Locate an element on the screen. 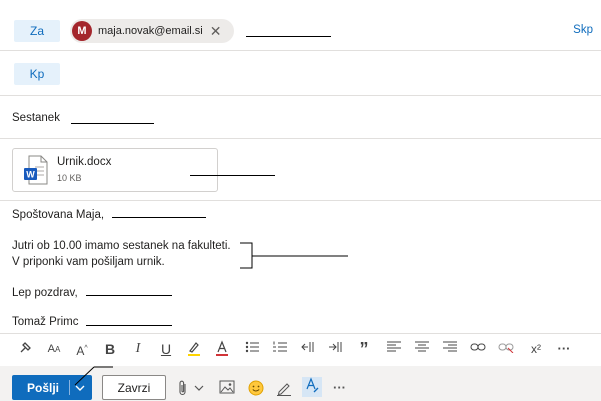 The height and width of the screenshot is (401, 601). recipient-email: maja.novak@email.si is located at coordinates (150, 31).